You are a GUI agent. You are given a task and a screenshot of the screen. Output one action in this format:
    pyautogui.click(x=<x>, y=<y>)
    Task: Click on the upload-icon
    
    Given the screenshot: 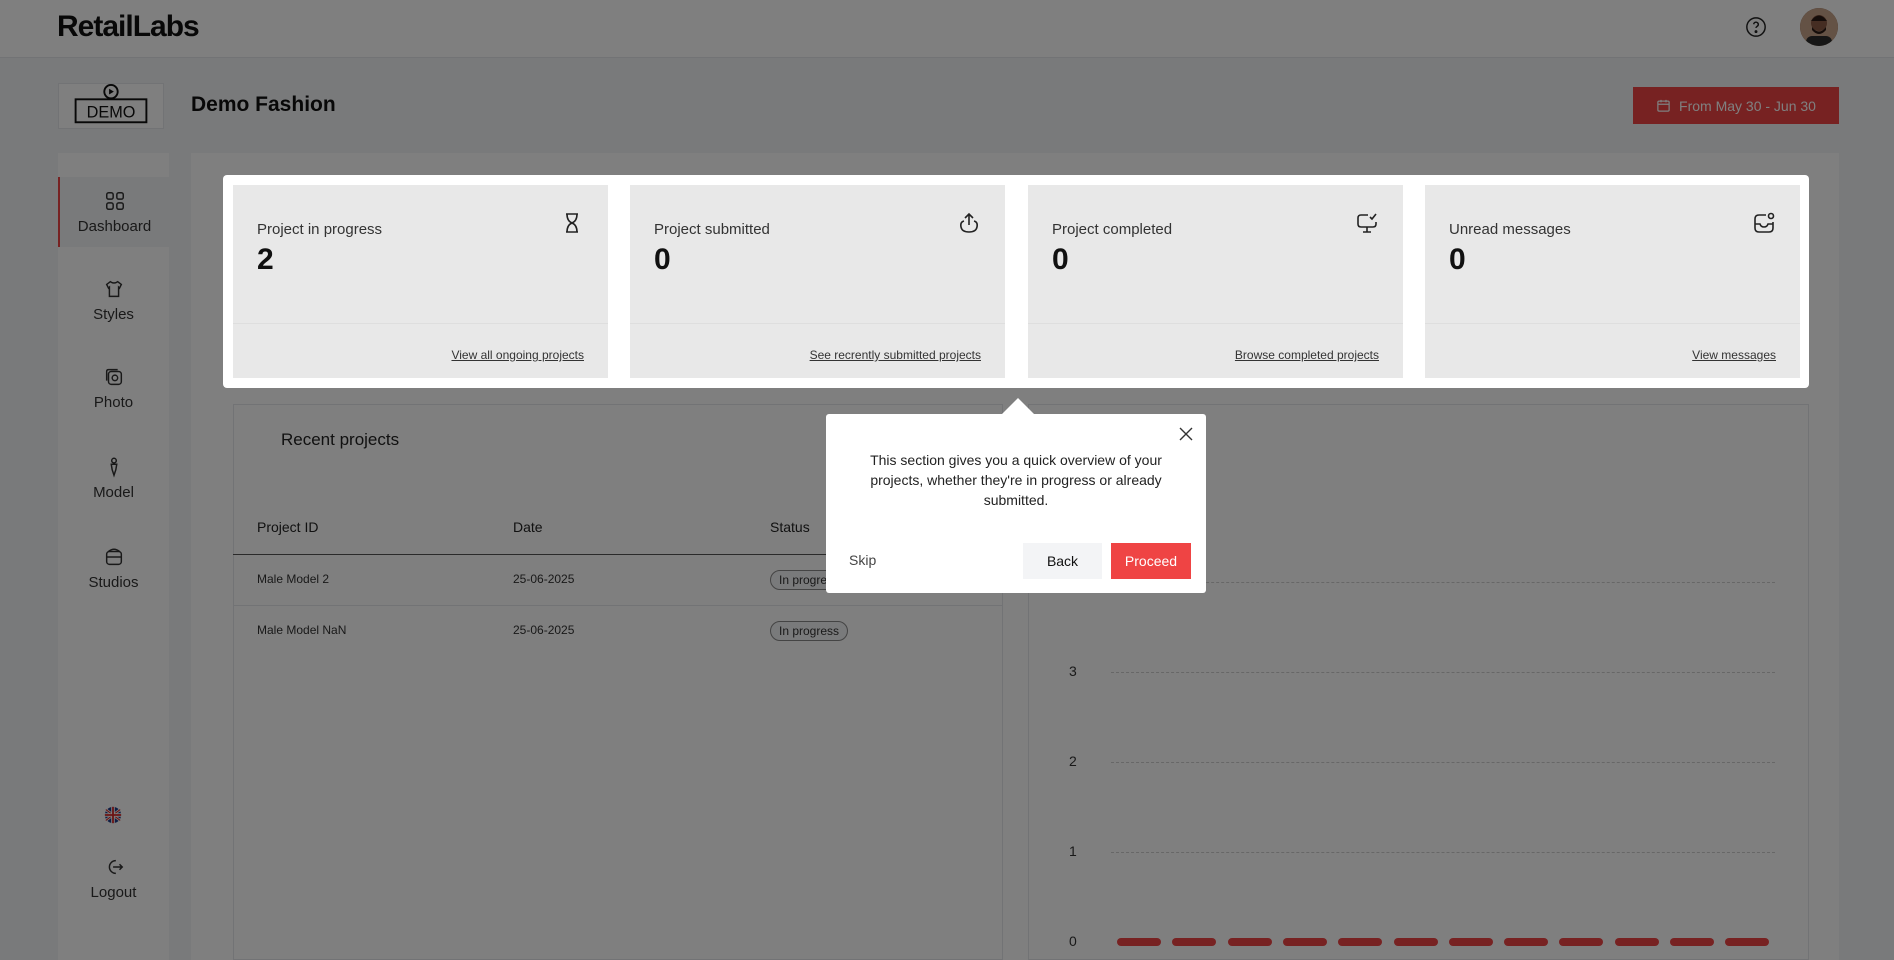 What is the action you would take?
    pyautogui.click(x=969, y=222)
    